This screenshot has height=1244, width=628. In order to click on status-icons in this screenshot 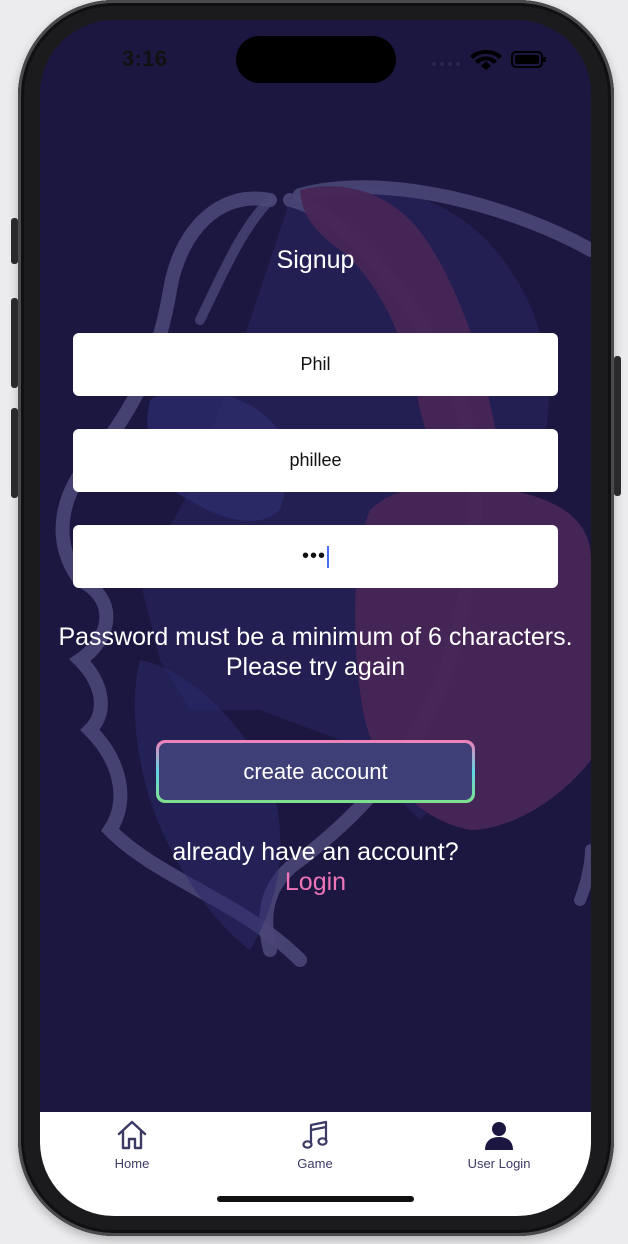, I will do `click(489, 60)`.